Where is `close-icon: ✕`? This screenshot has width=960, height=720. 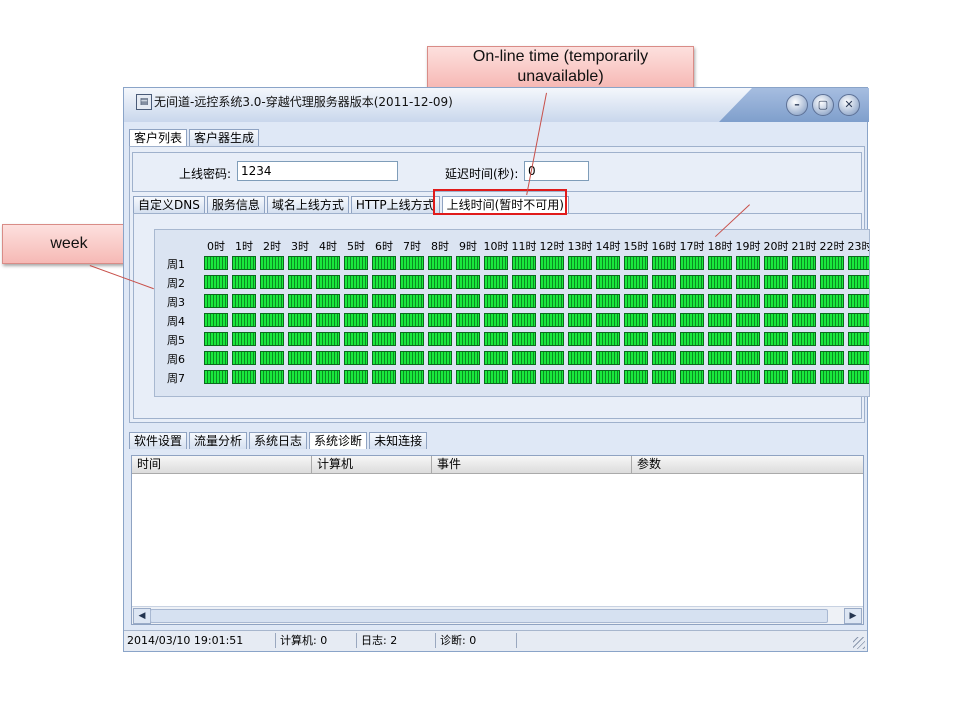
close-icon: ✕ is located at coordinates (849, 105).